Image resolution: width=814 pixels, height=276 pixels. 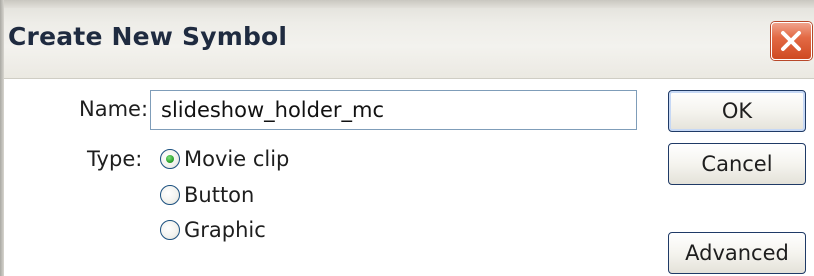 I want to click on ok-button: OK, so click(x=737, y=111).